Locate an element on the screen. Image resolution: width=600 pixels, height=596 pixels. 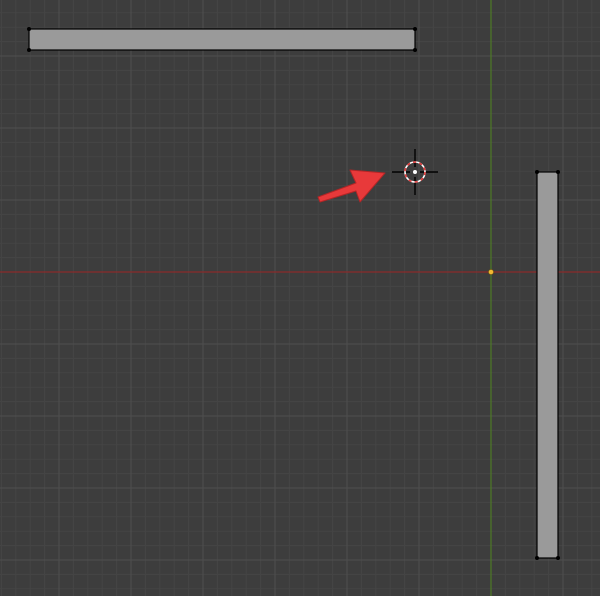
vertical-plane-face is located at coordinates (547, 365).